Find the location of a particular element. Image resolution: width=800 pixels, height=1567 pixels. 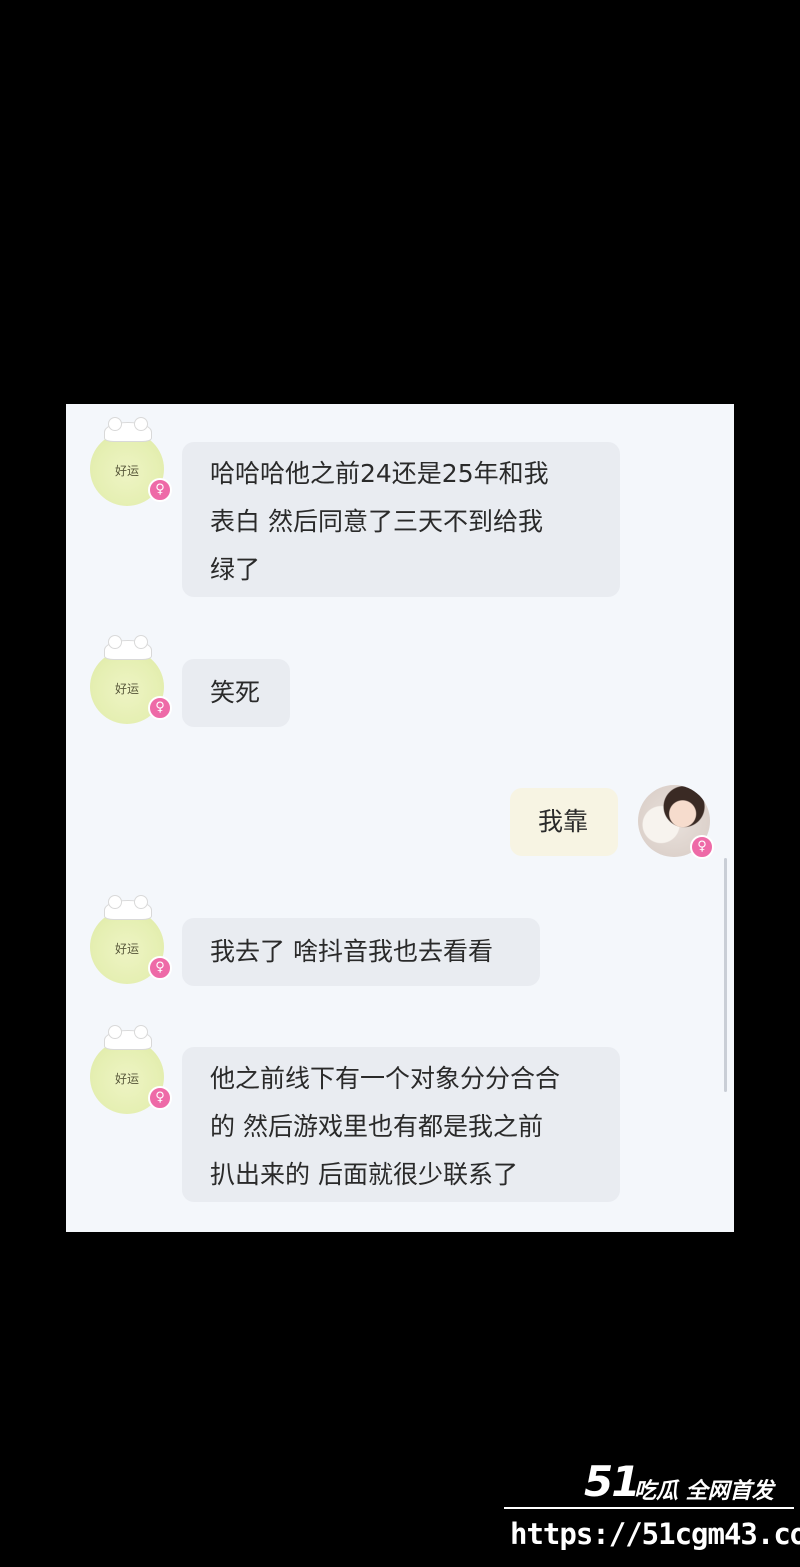

watermark-logo: 51 is located at coordinates (612, 1481).